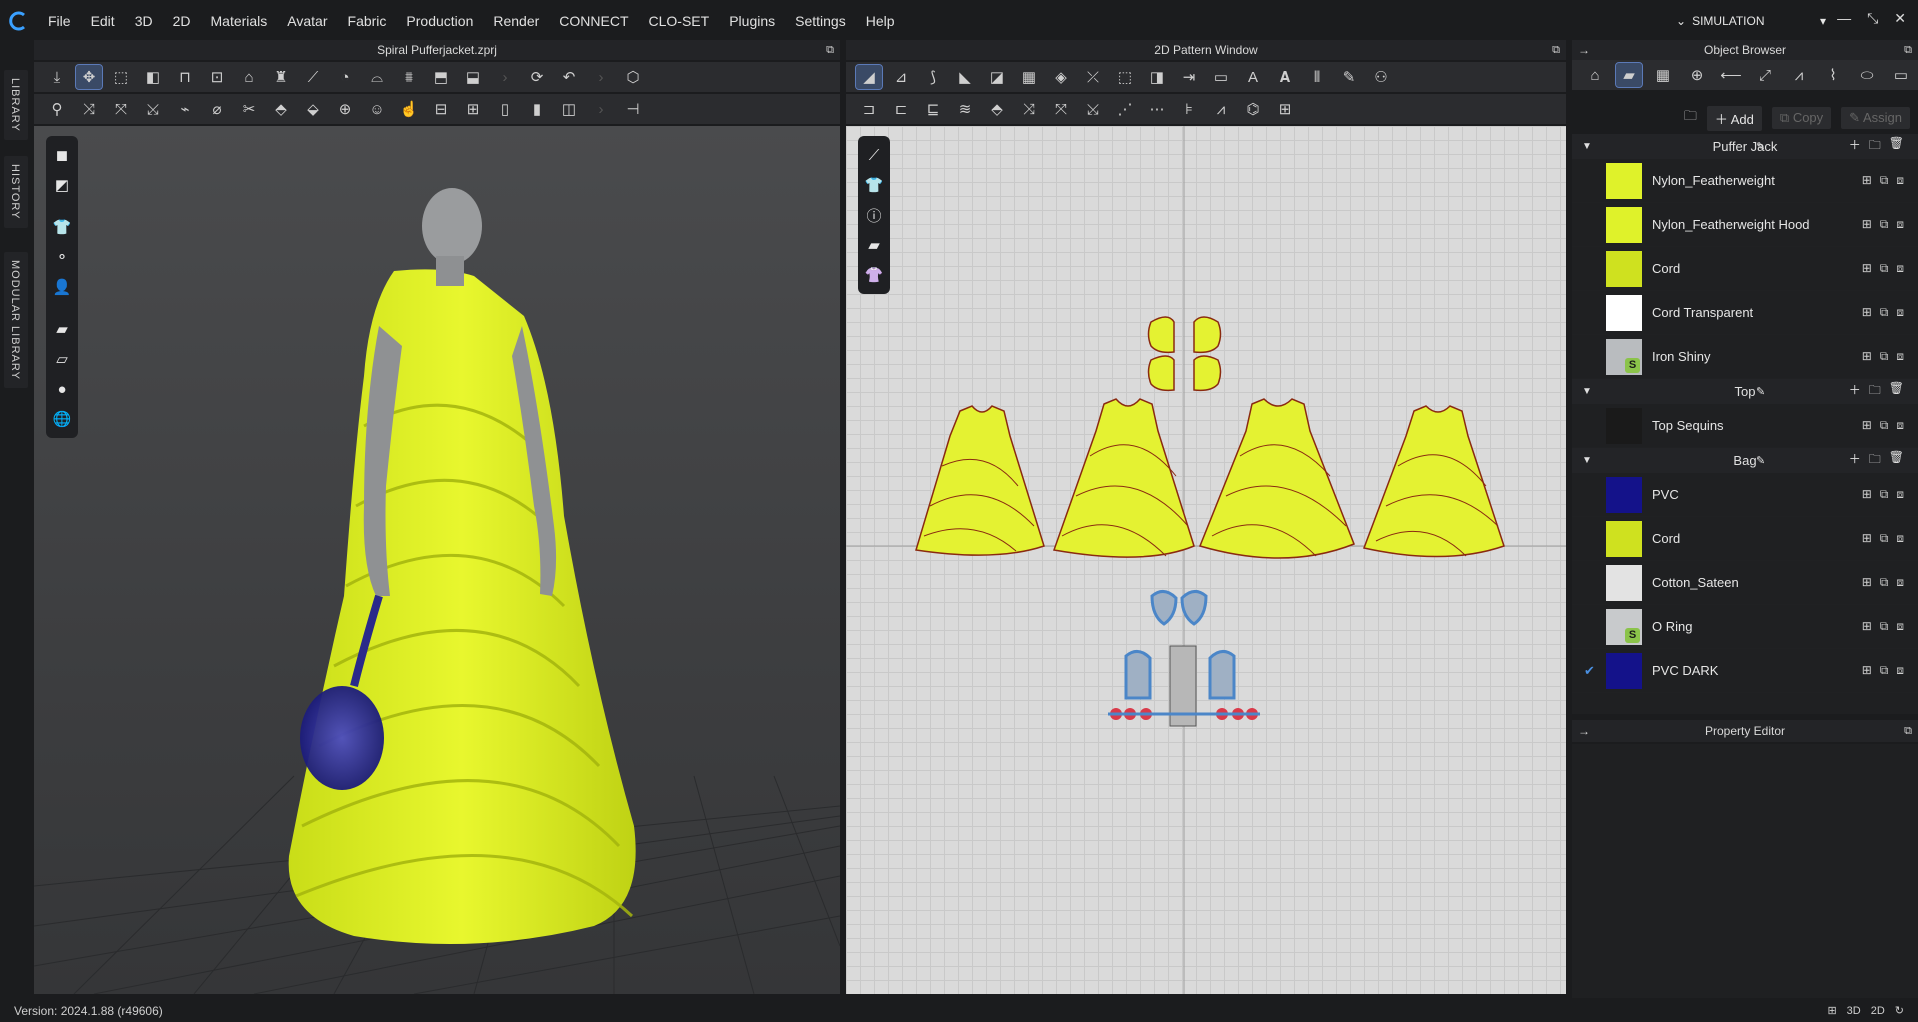 The image size is (1918, 1022). I want to click on add-button: ＋ Add, so click(1734, 118).